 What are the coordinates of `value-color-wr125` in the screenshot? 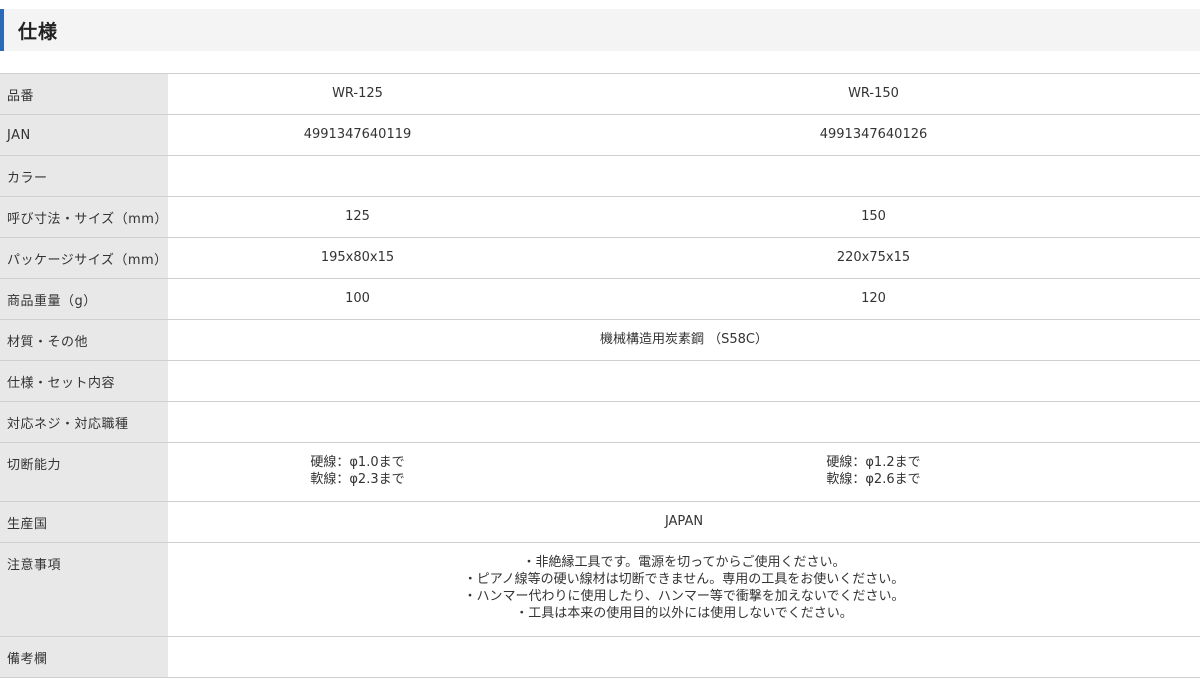 It's located at (357, 176).